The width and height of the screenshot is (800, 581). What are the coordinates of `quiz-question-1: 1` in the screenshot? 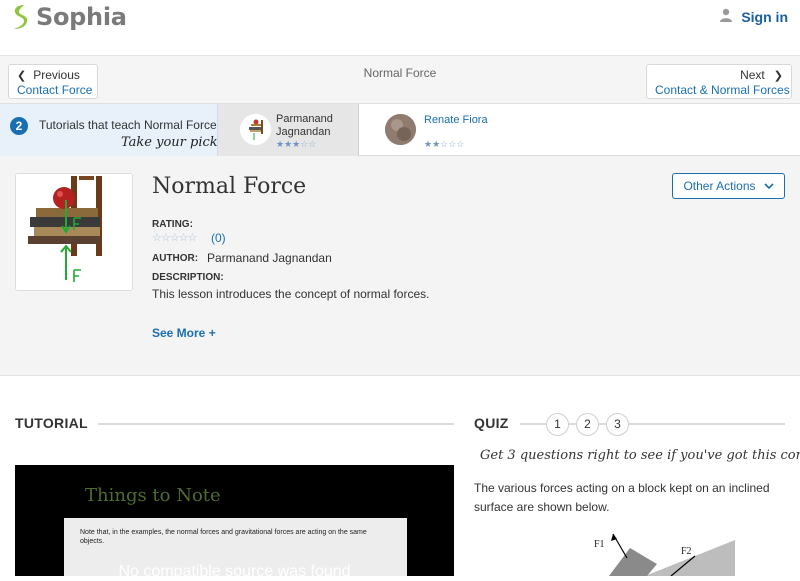 It's located at (557, 424).